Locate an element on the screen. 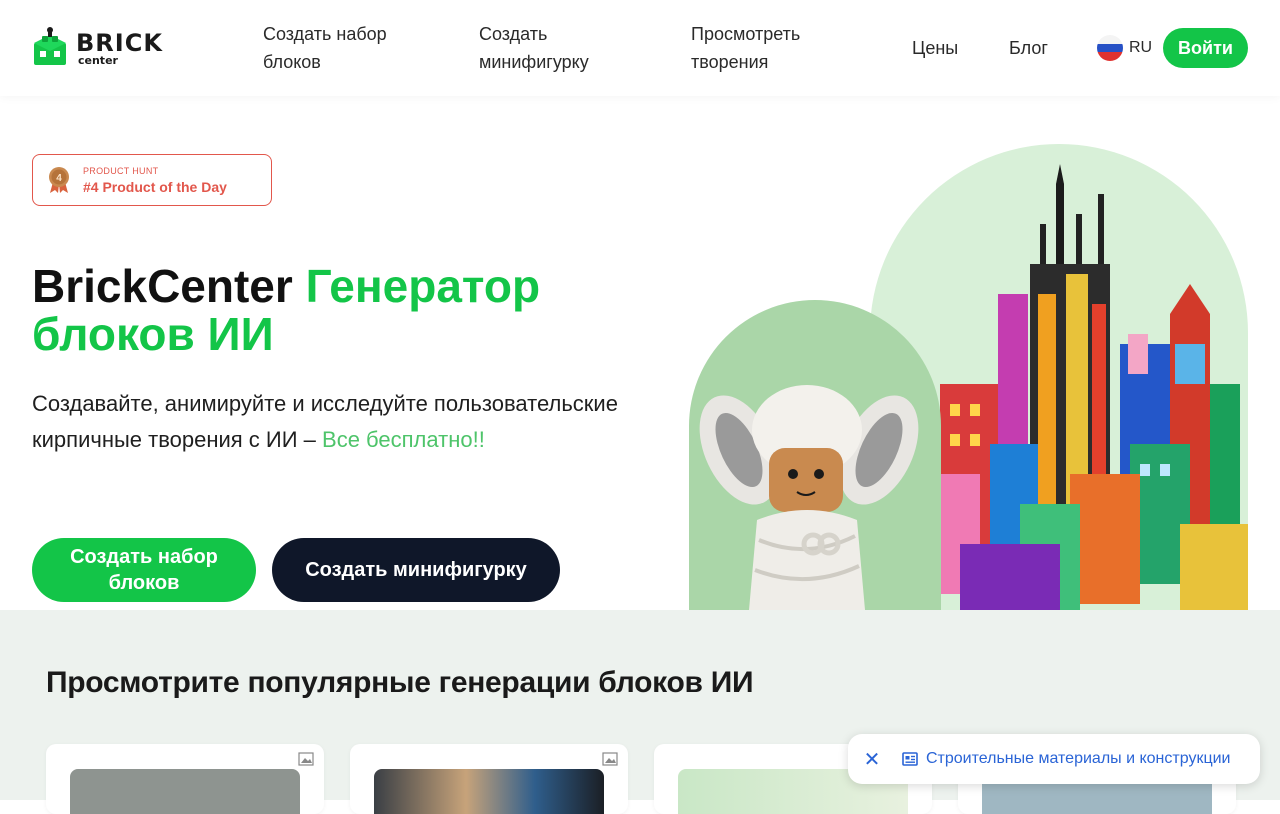  medal-icon: 4 is located at coordinates (59, 180).